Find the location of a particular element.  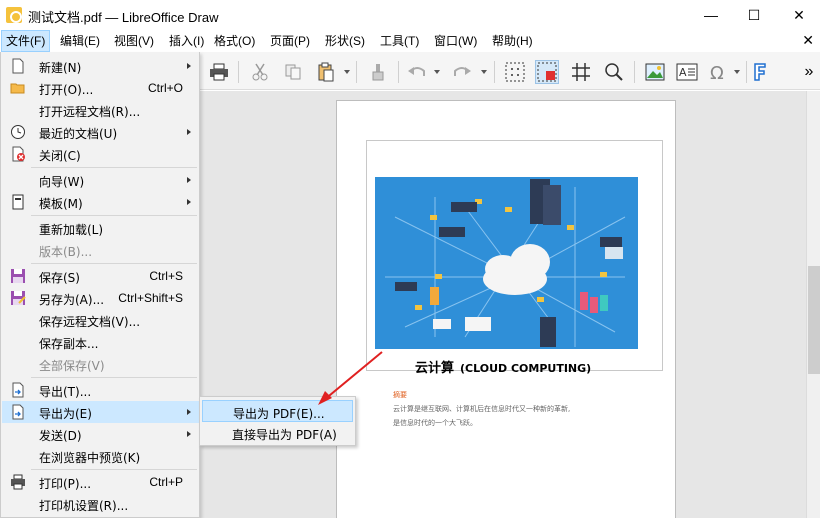

chevron-double-right-icon: » is located at coordinates (809, 71).